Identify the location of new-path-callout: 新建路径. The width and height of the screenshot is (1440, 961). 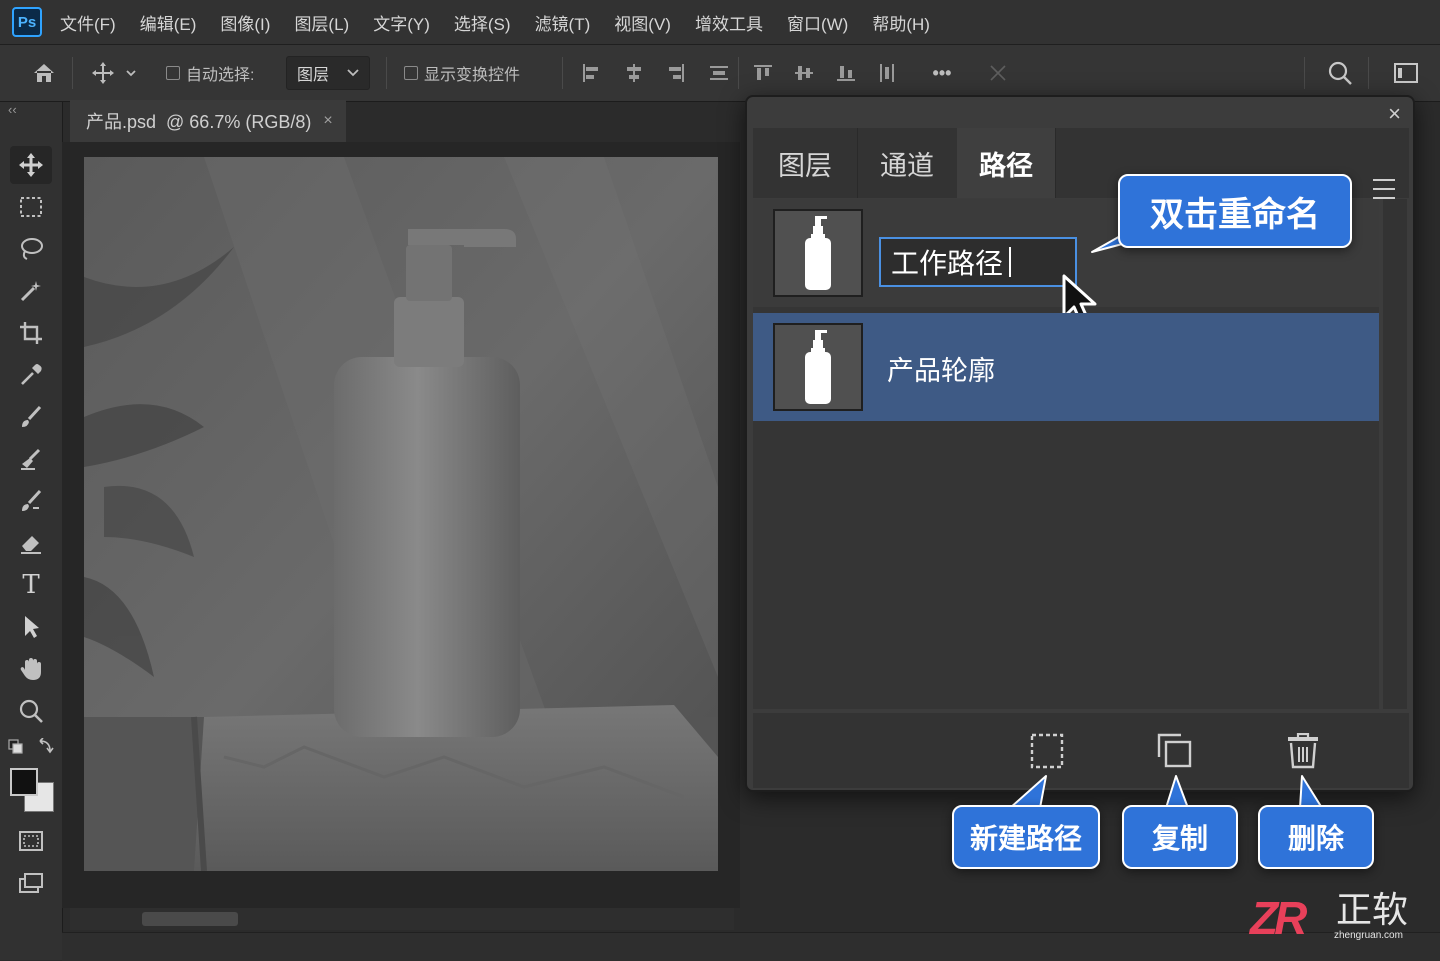
(1026, 837).